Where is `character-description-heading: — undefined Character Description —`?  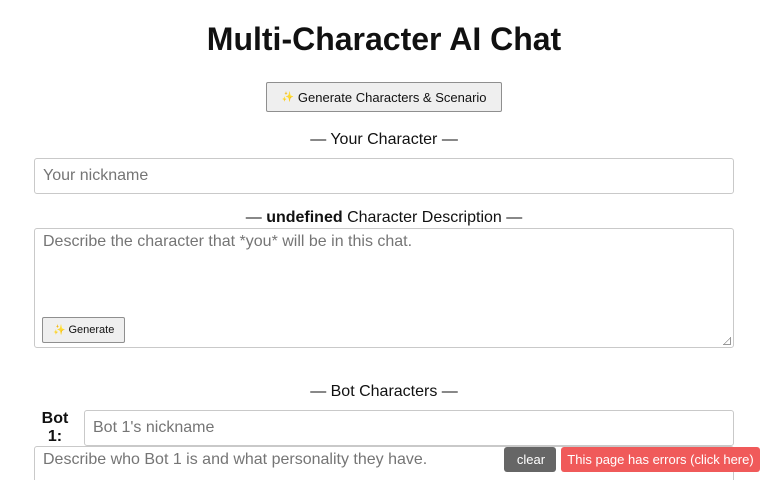
character-description-heading: — undefined Character Description — is located at coordinates (384, 218).